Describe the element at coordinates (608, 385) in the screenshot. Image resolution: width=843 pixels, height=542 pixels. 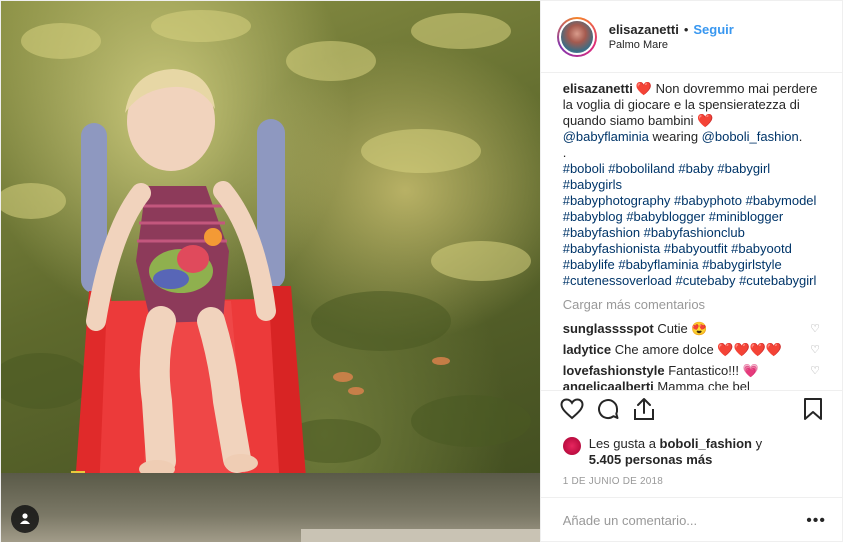
I see `comment-username: angelicaalberti` at that location.